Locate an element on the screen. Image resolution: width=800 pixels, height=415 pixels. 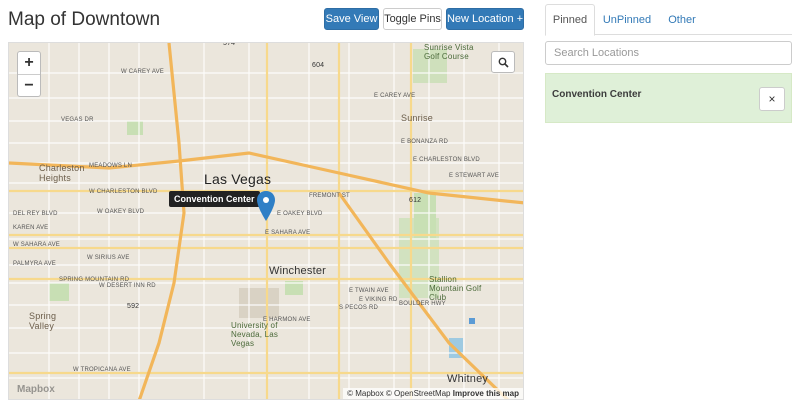
map-label-hwy-604: 604 is located at coordinates (318, 65).